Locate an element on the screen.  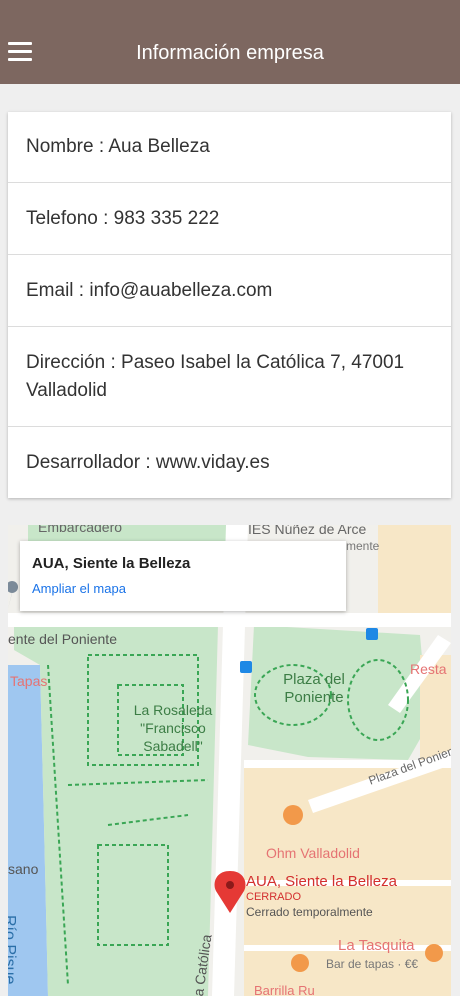
map-label-rosaleda: La Rosaleda "Francisco Sabadell" is located at coordinates (173, 728).